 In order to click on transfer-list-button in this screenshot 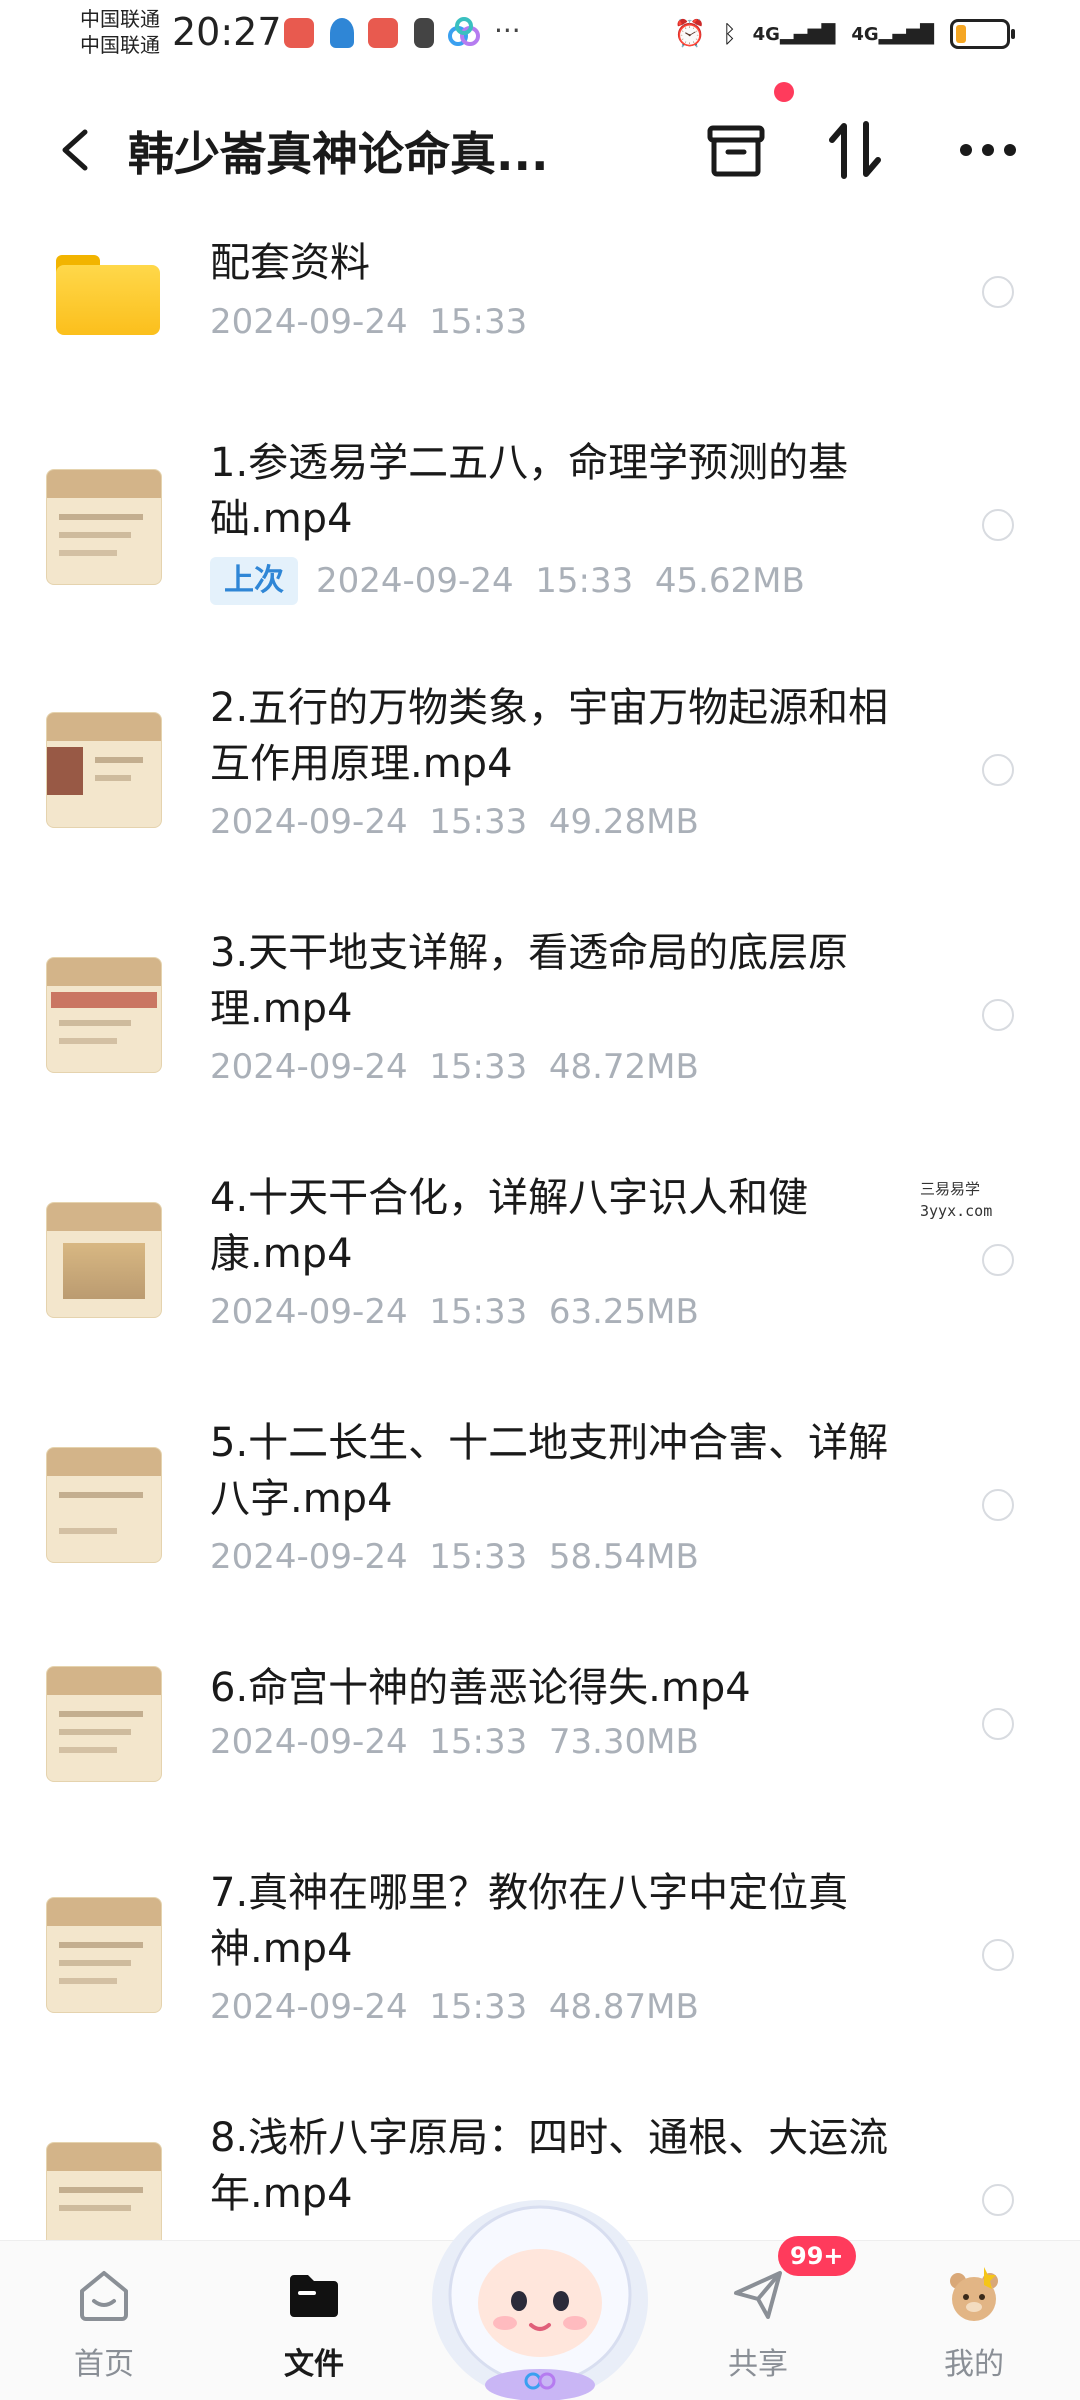, I will do `click(736, 150)`.